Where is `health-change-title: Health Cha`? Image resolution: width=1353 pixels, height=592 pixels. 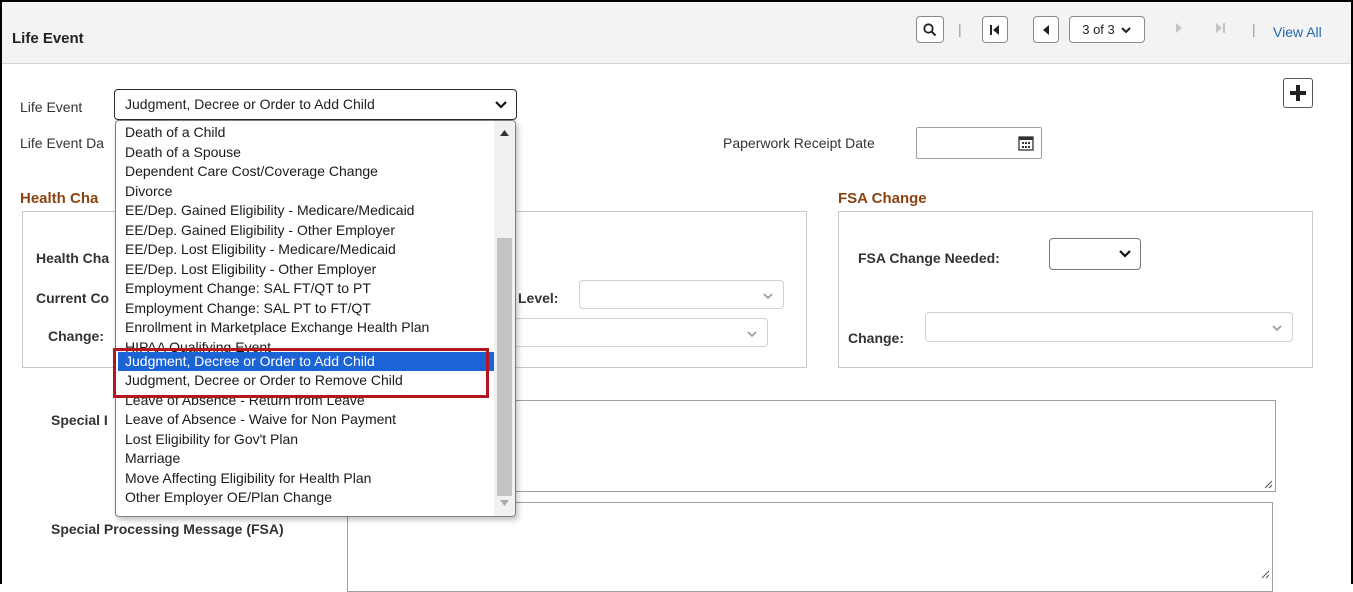
health-change-title: Health Cha is located at coordinates (59, 198).